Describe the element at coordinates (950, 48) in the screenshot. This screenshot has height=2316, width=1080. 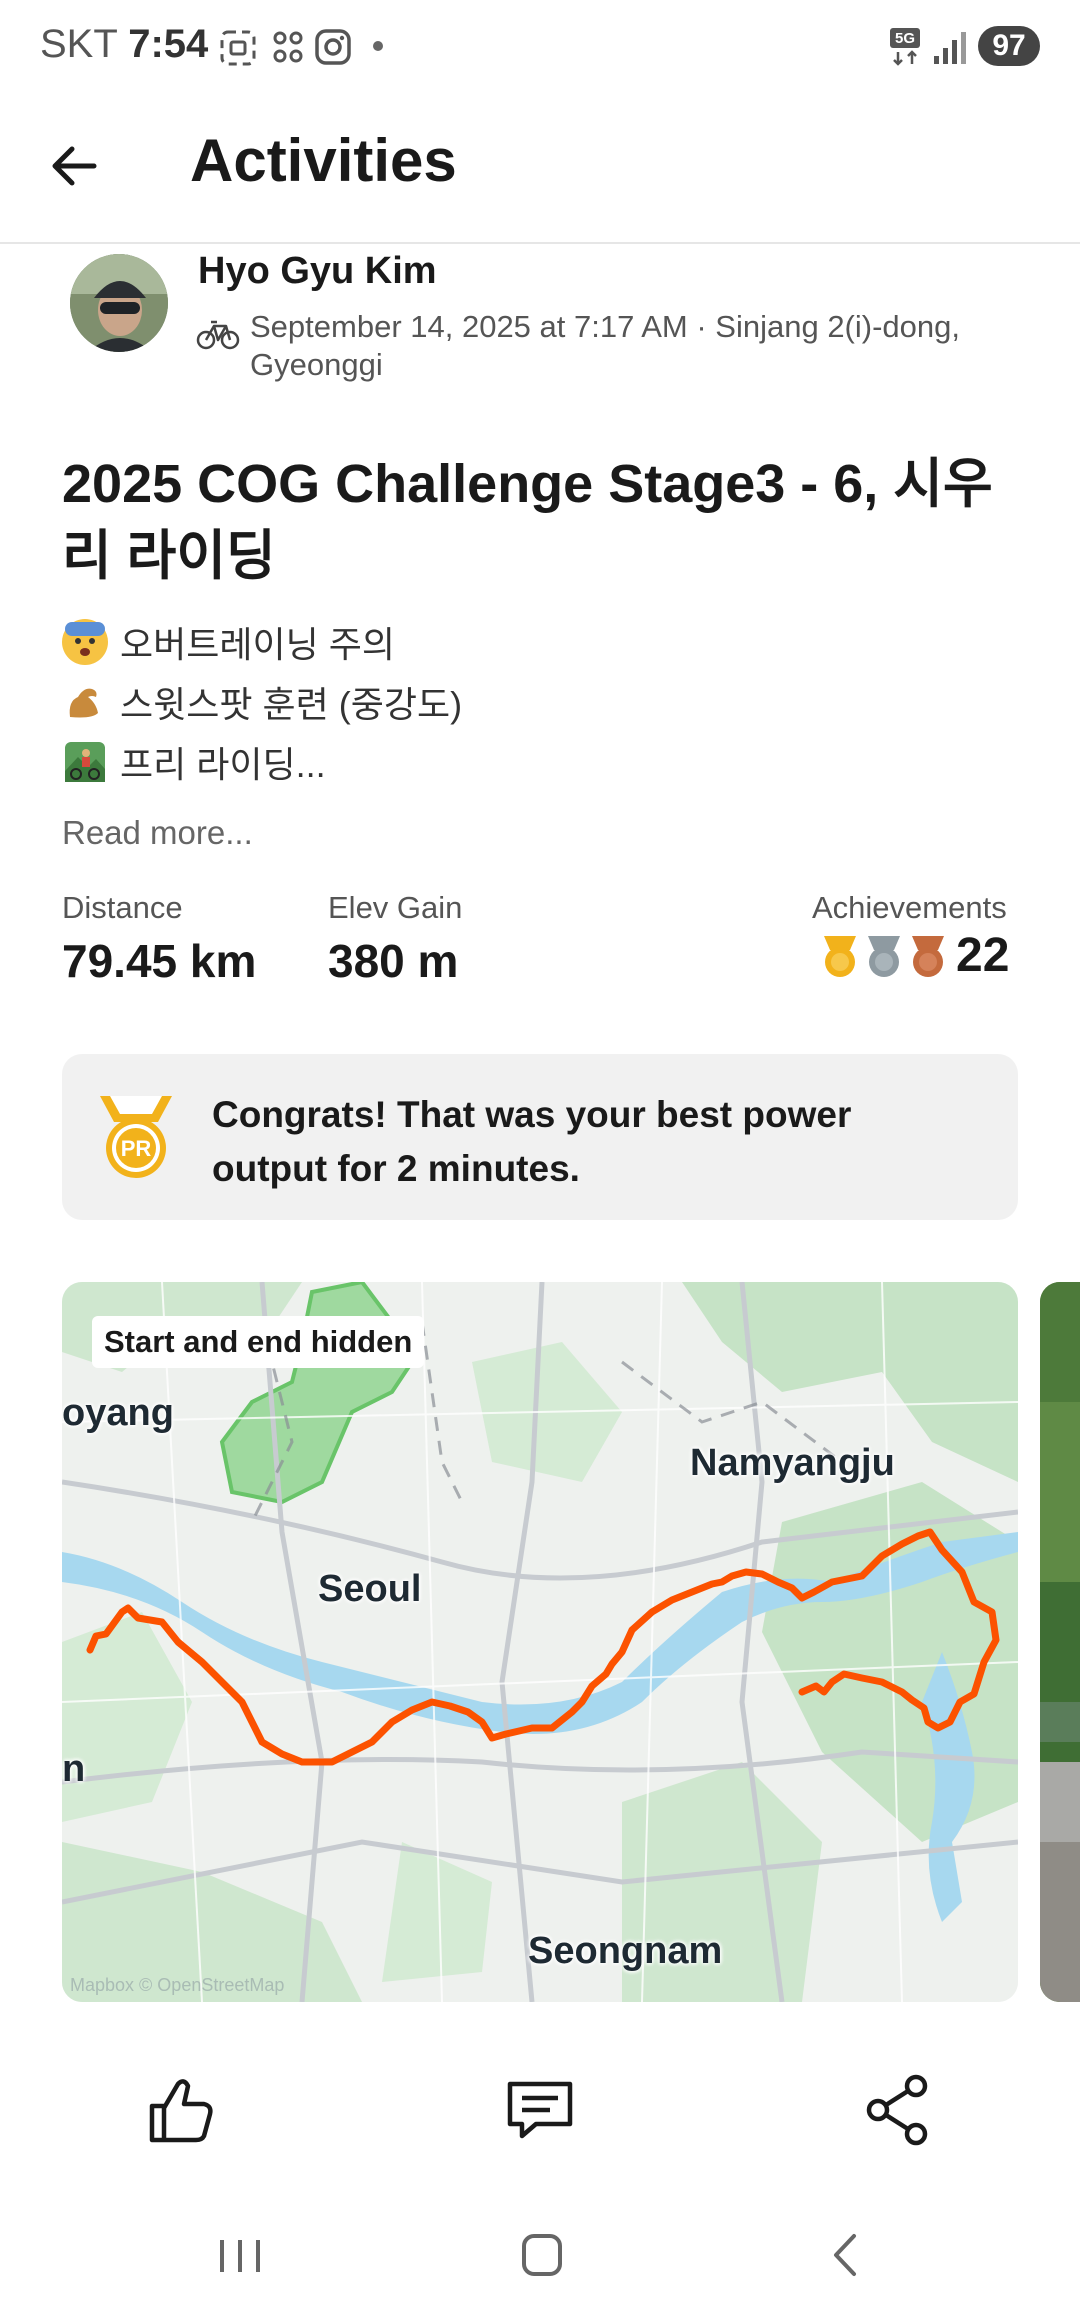
I see `signal-icon` at that location.